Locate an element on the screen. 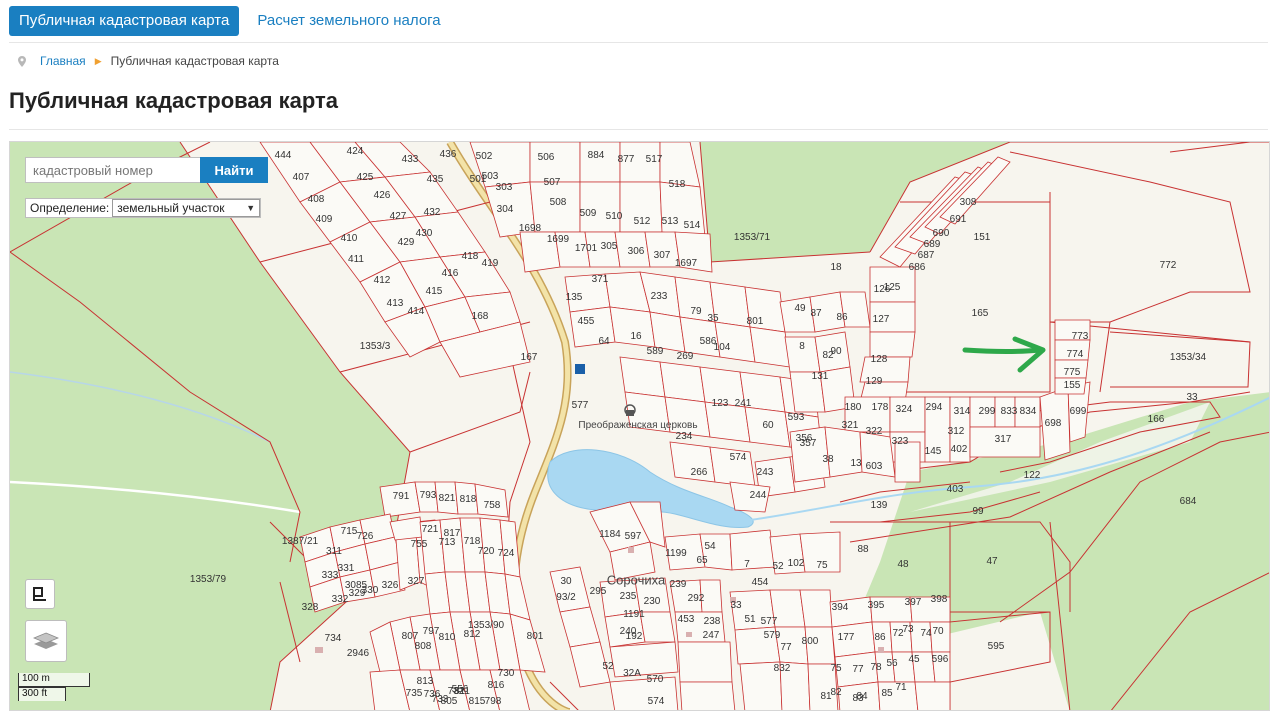 Image resolution: width=1280 pixels, height=719 pixels. parcel-label: 834 is located at coordinates (1028, 412).